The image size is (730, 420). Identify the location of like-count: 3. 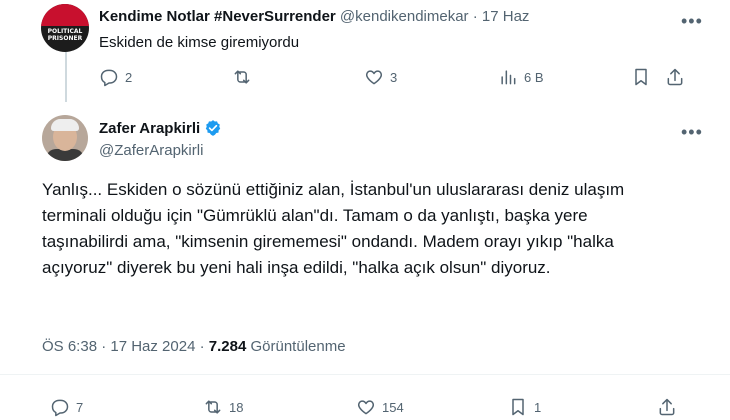
(394, 77).